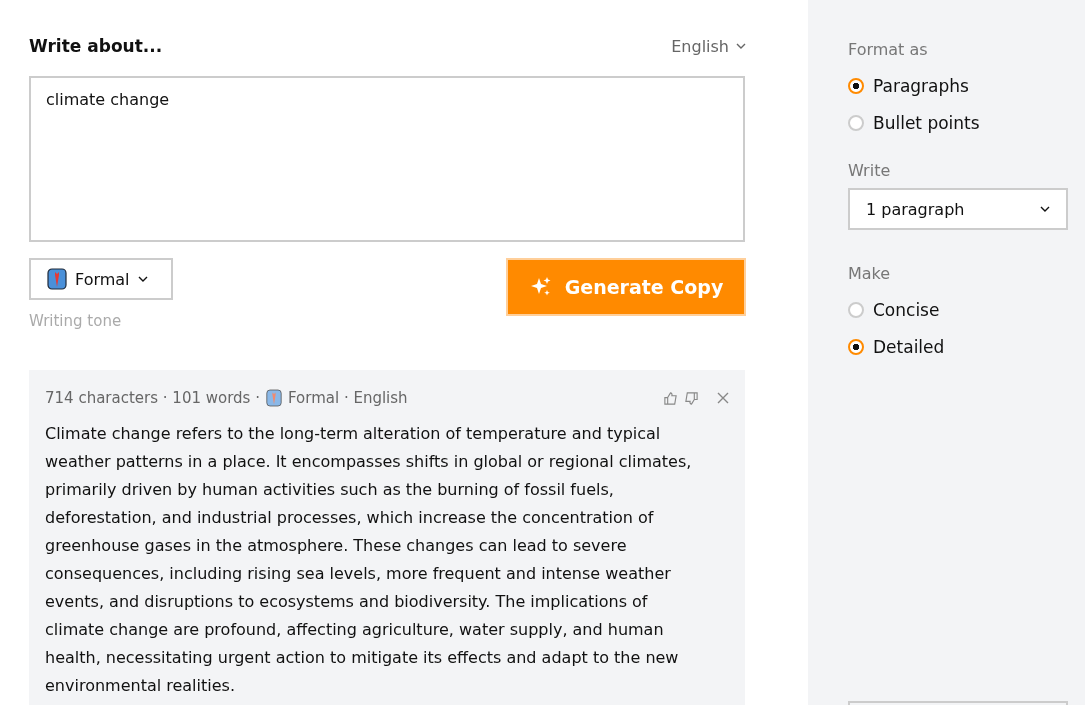 The image size is (1085, 705). What do you see at coordinates (894, 309) in the screenshot?
I see `detail-option: Concise` at bounding box center [894, 309].